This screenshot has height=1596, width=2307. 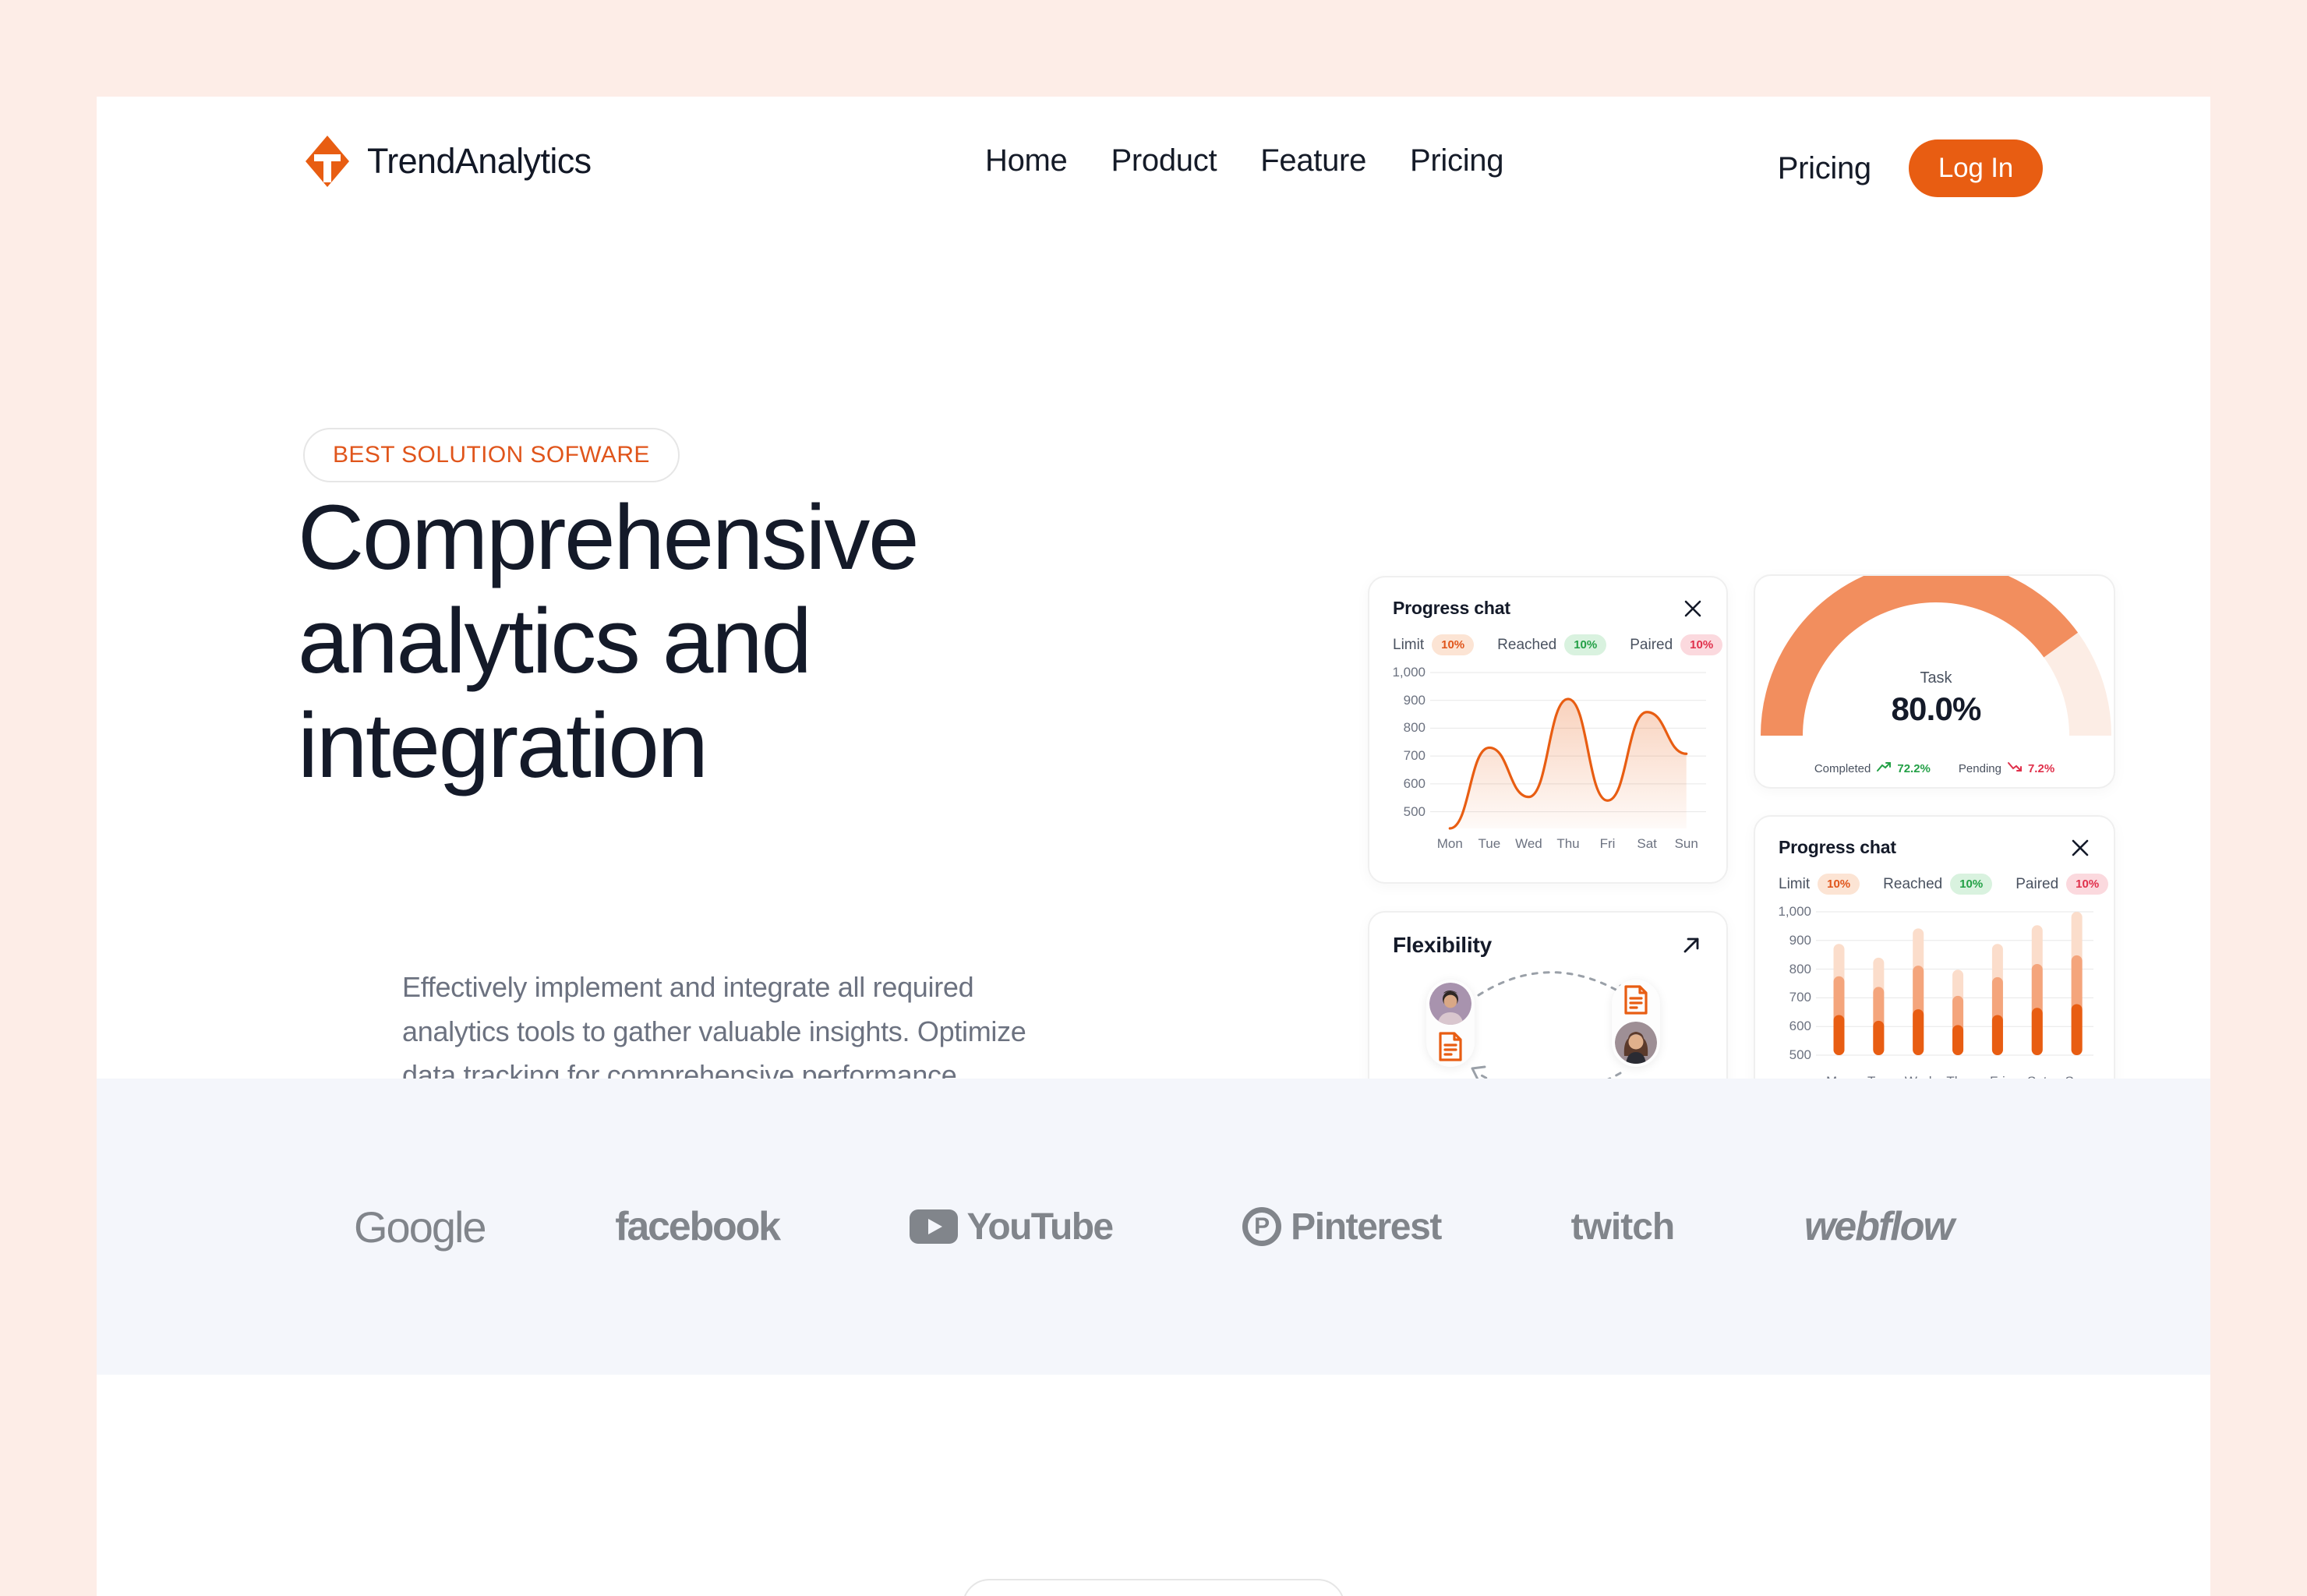 I want to click on axis-tick-y: 600, so click(x=1800, y=1026).